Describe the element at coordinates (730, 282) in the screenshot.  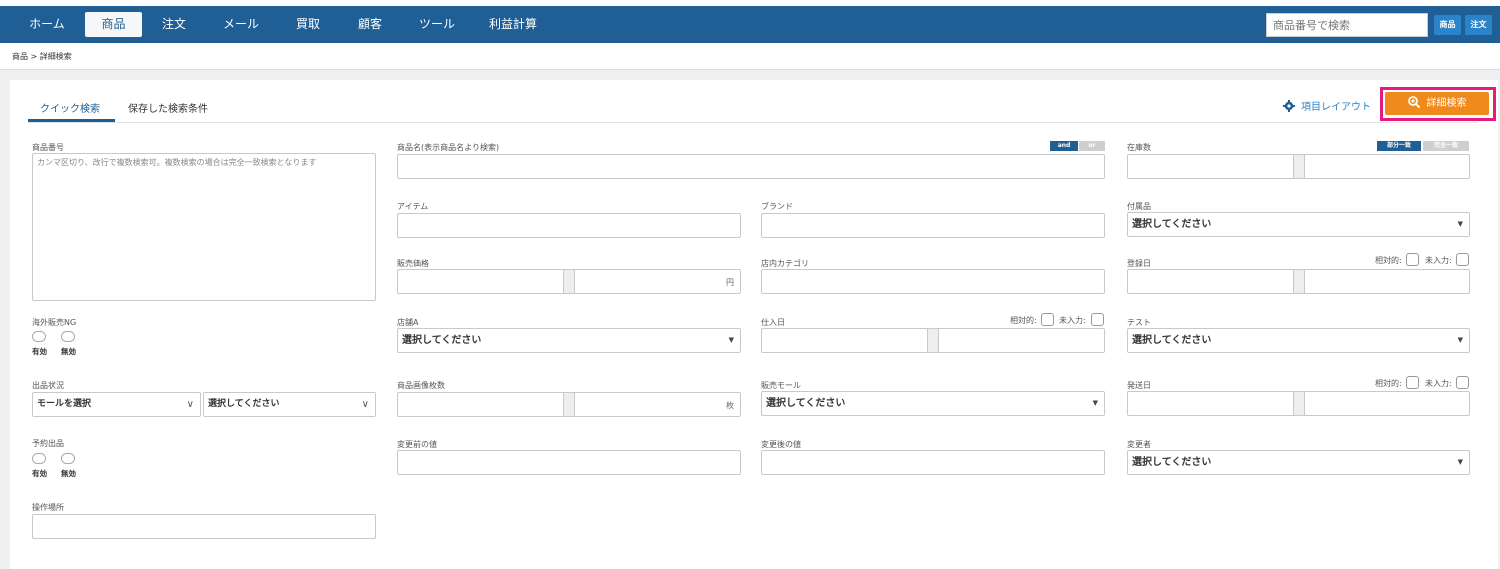
I see `price-unit: 円` at that location.